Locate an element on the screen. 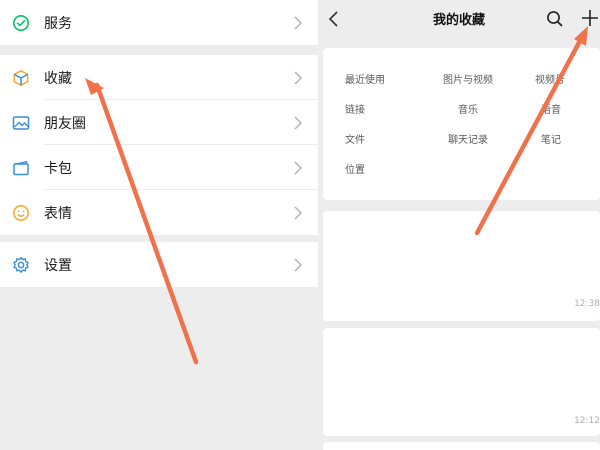 The height and width of the screenshot is (450, 600). favorites-nav-bar: 我的收藏 is located at coordinates (459, 20).